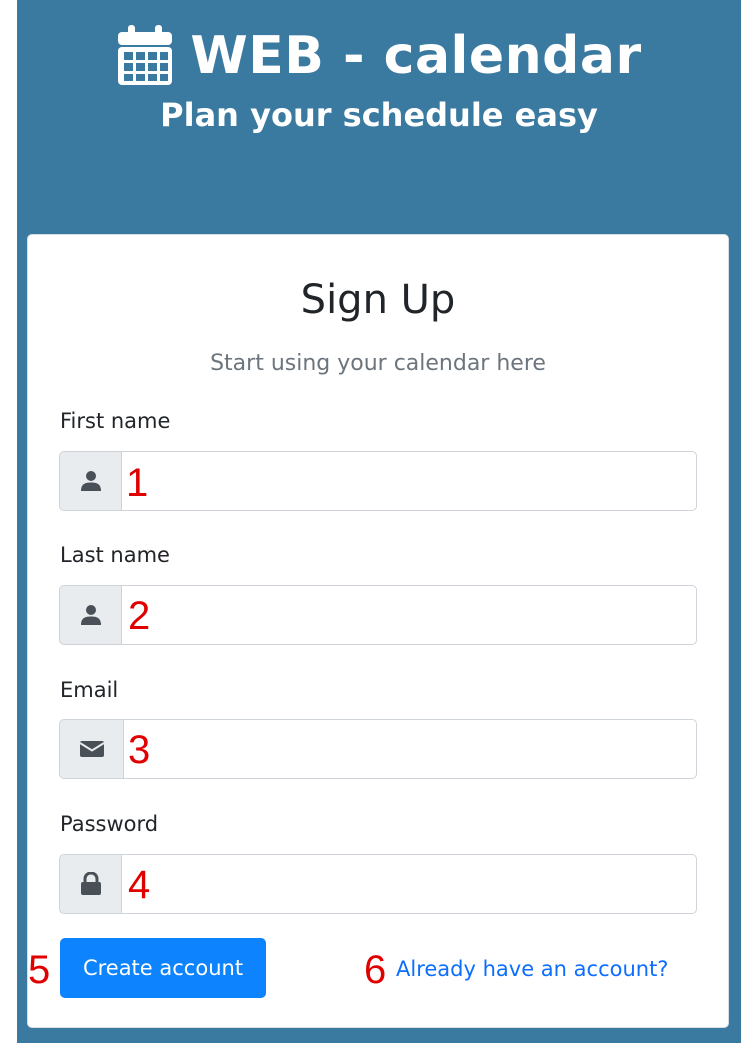  What do you see at coordinates (139, 885) in the screenshot?
I see `annotation-marker-4: 4` at bounding box center [139, 885].